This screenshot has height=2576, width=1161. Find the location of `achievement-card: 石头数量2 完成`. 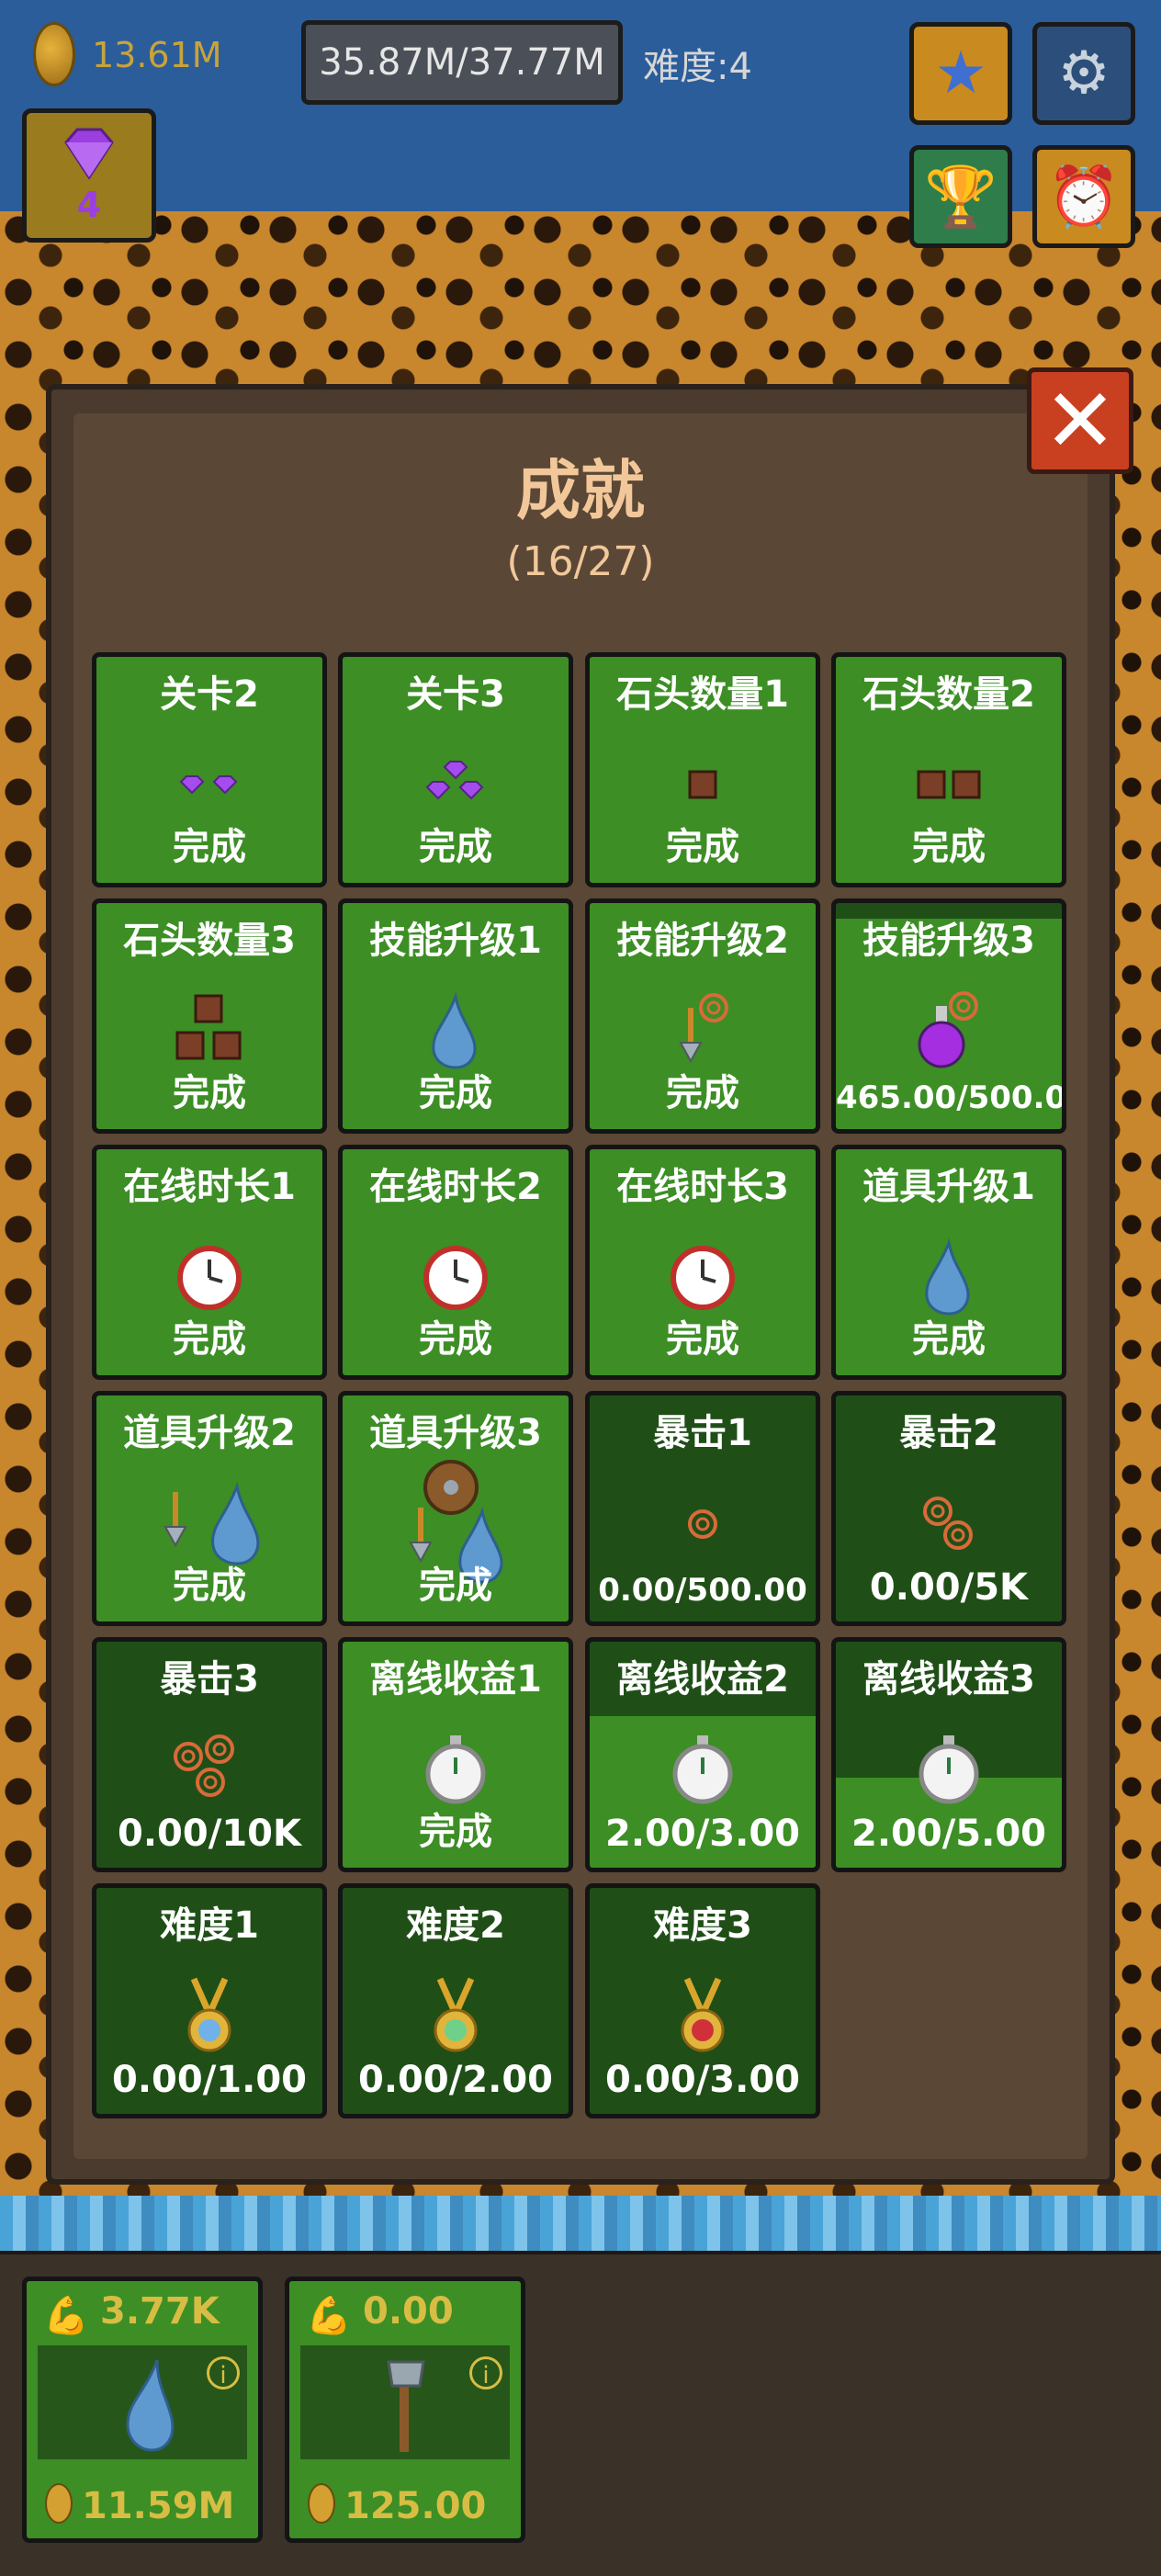

achievement-card: 石头数量2 完成 is located at coordinates (948, 769).